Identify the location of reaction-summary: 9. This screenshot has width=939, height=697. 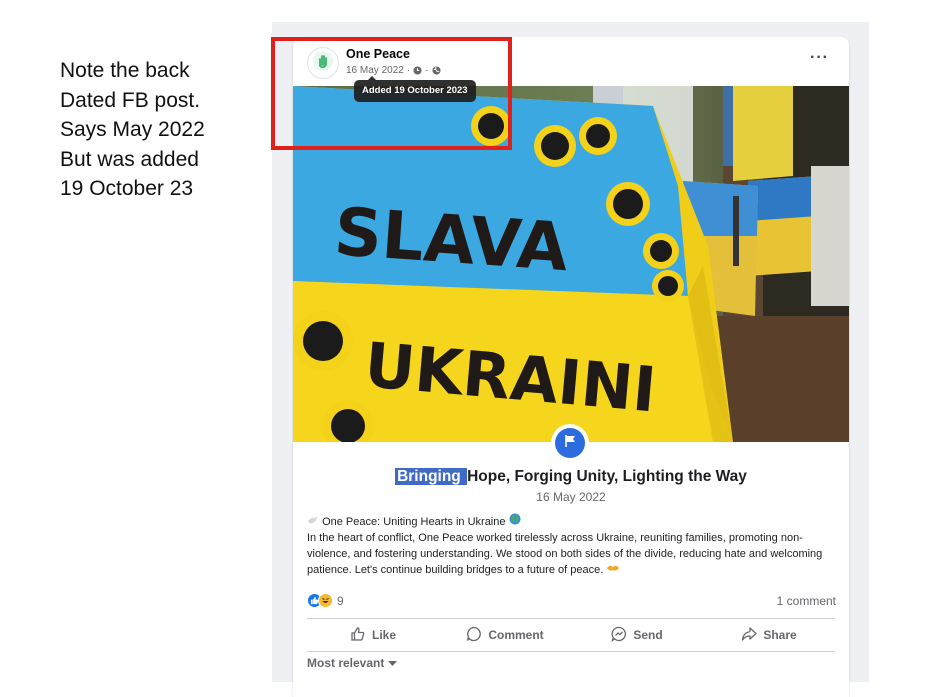
(325, 600).